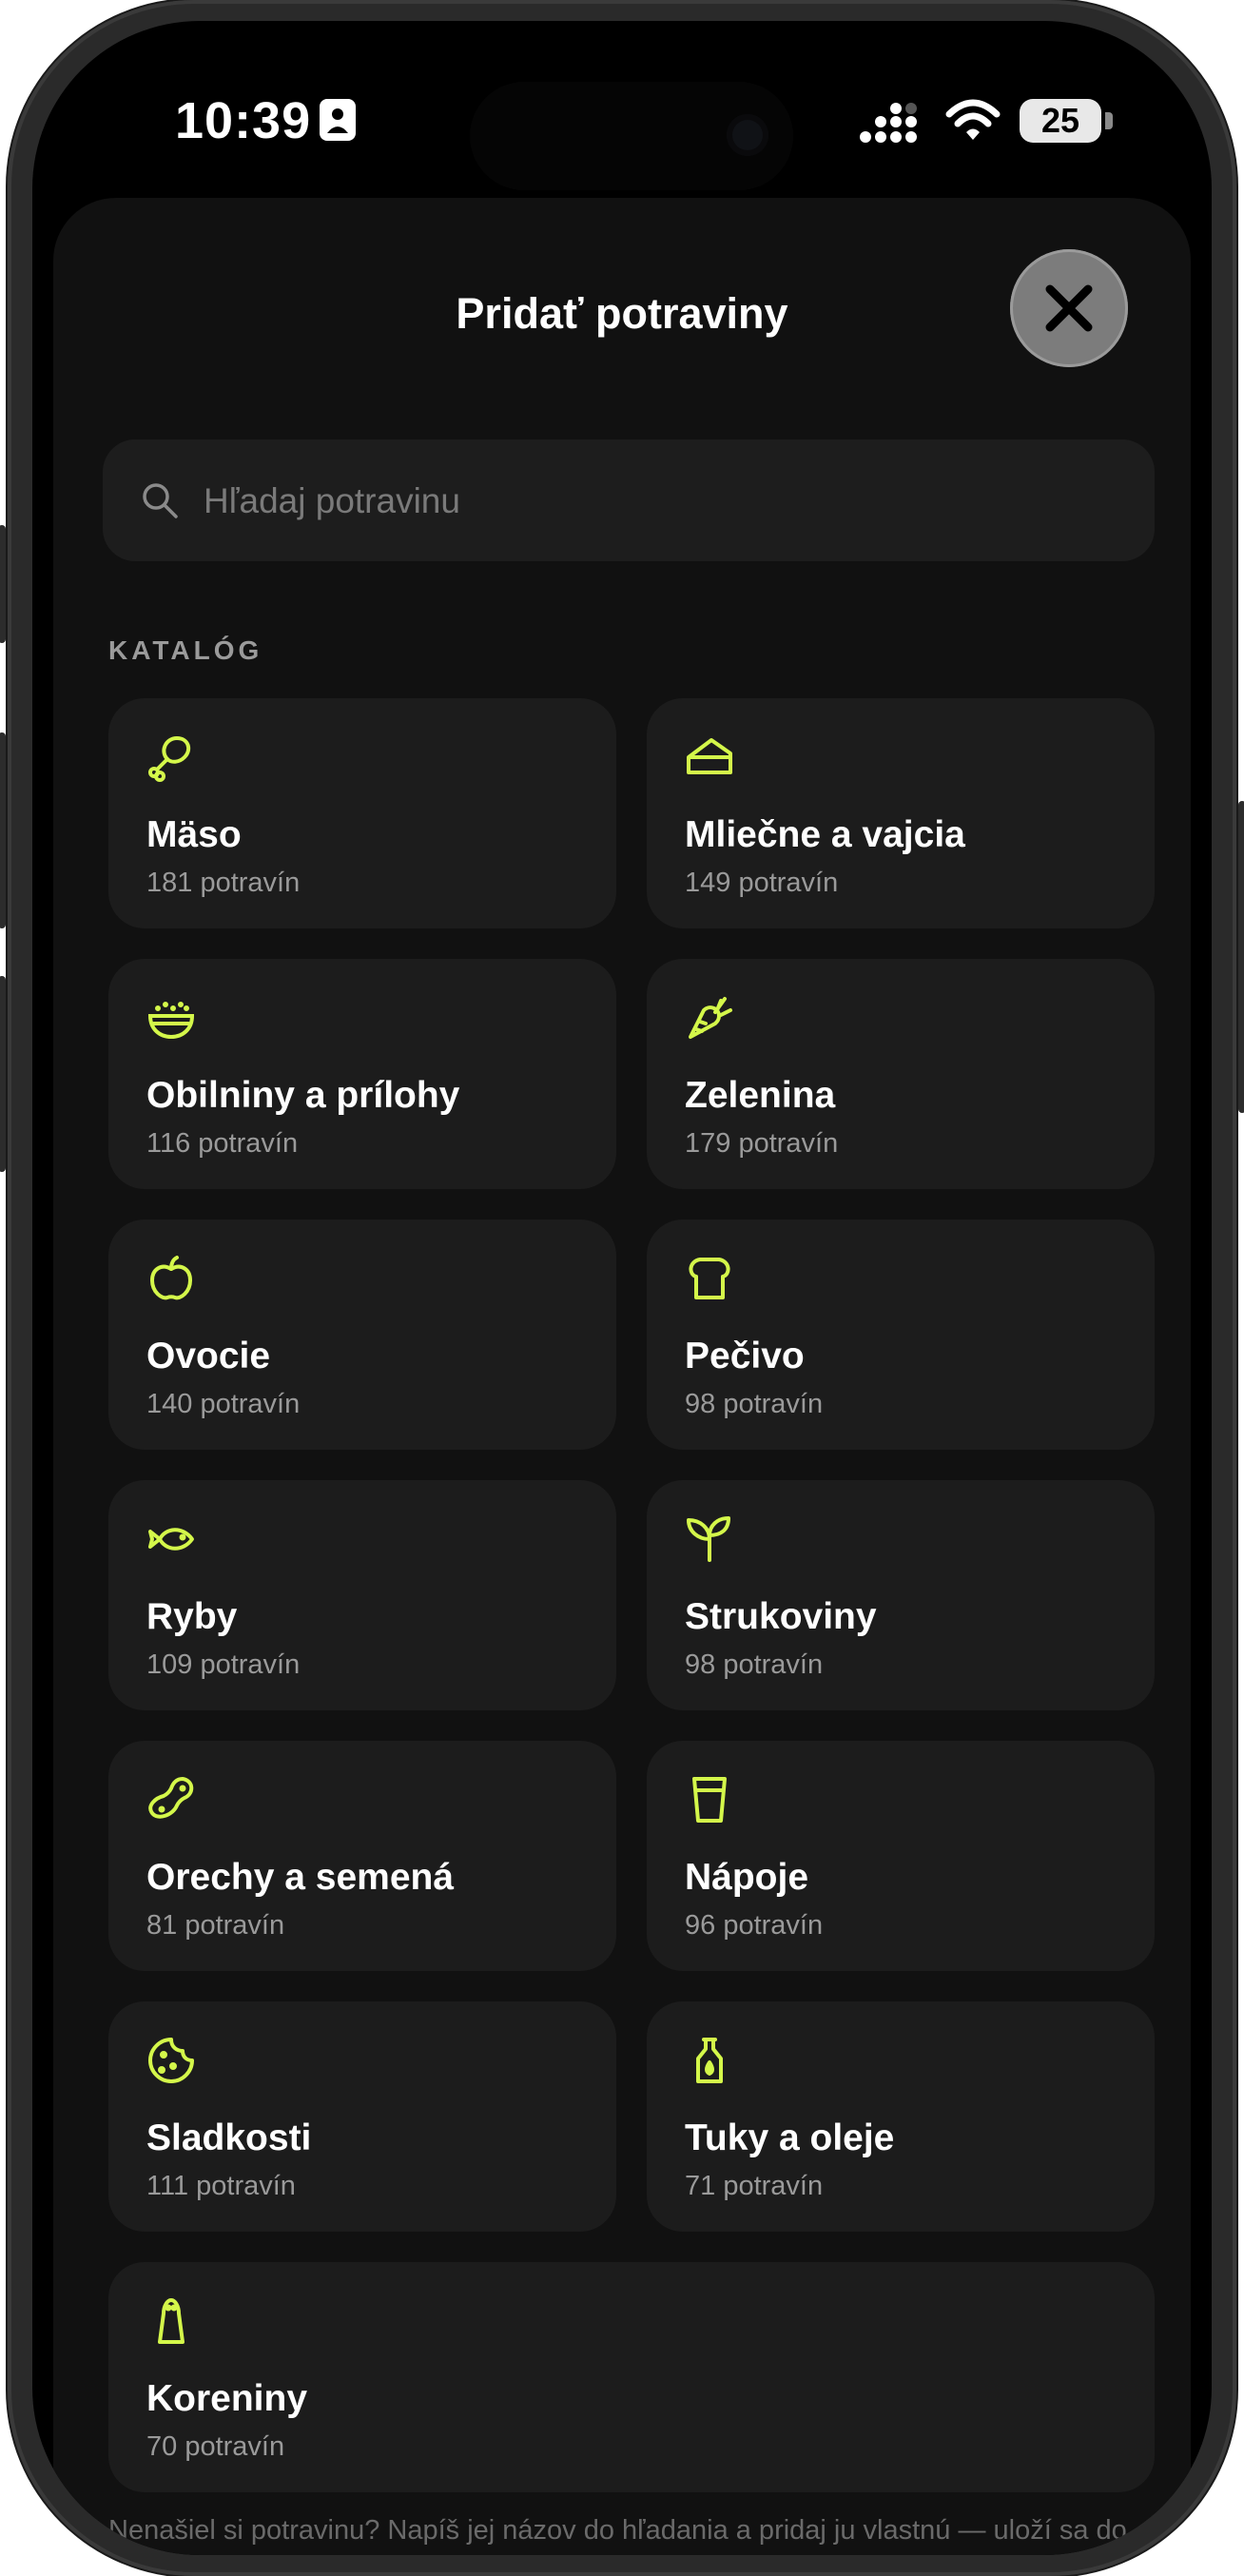 Image resolution: width=1244 pixels, height=2576 pixels. I want to click on battery-level: 25, so click(1060, 121).